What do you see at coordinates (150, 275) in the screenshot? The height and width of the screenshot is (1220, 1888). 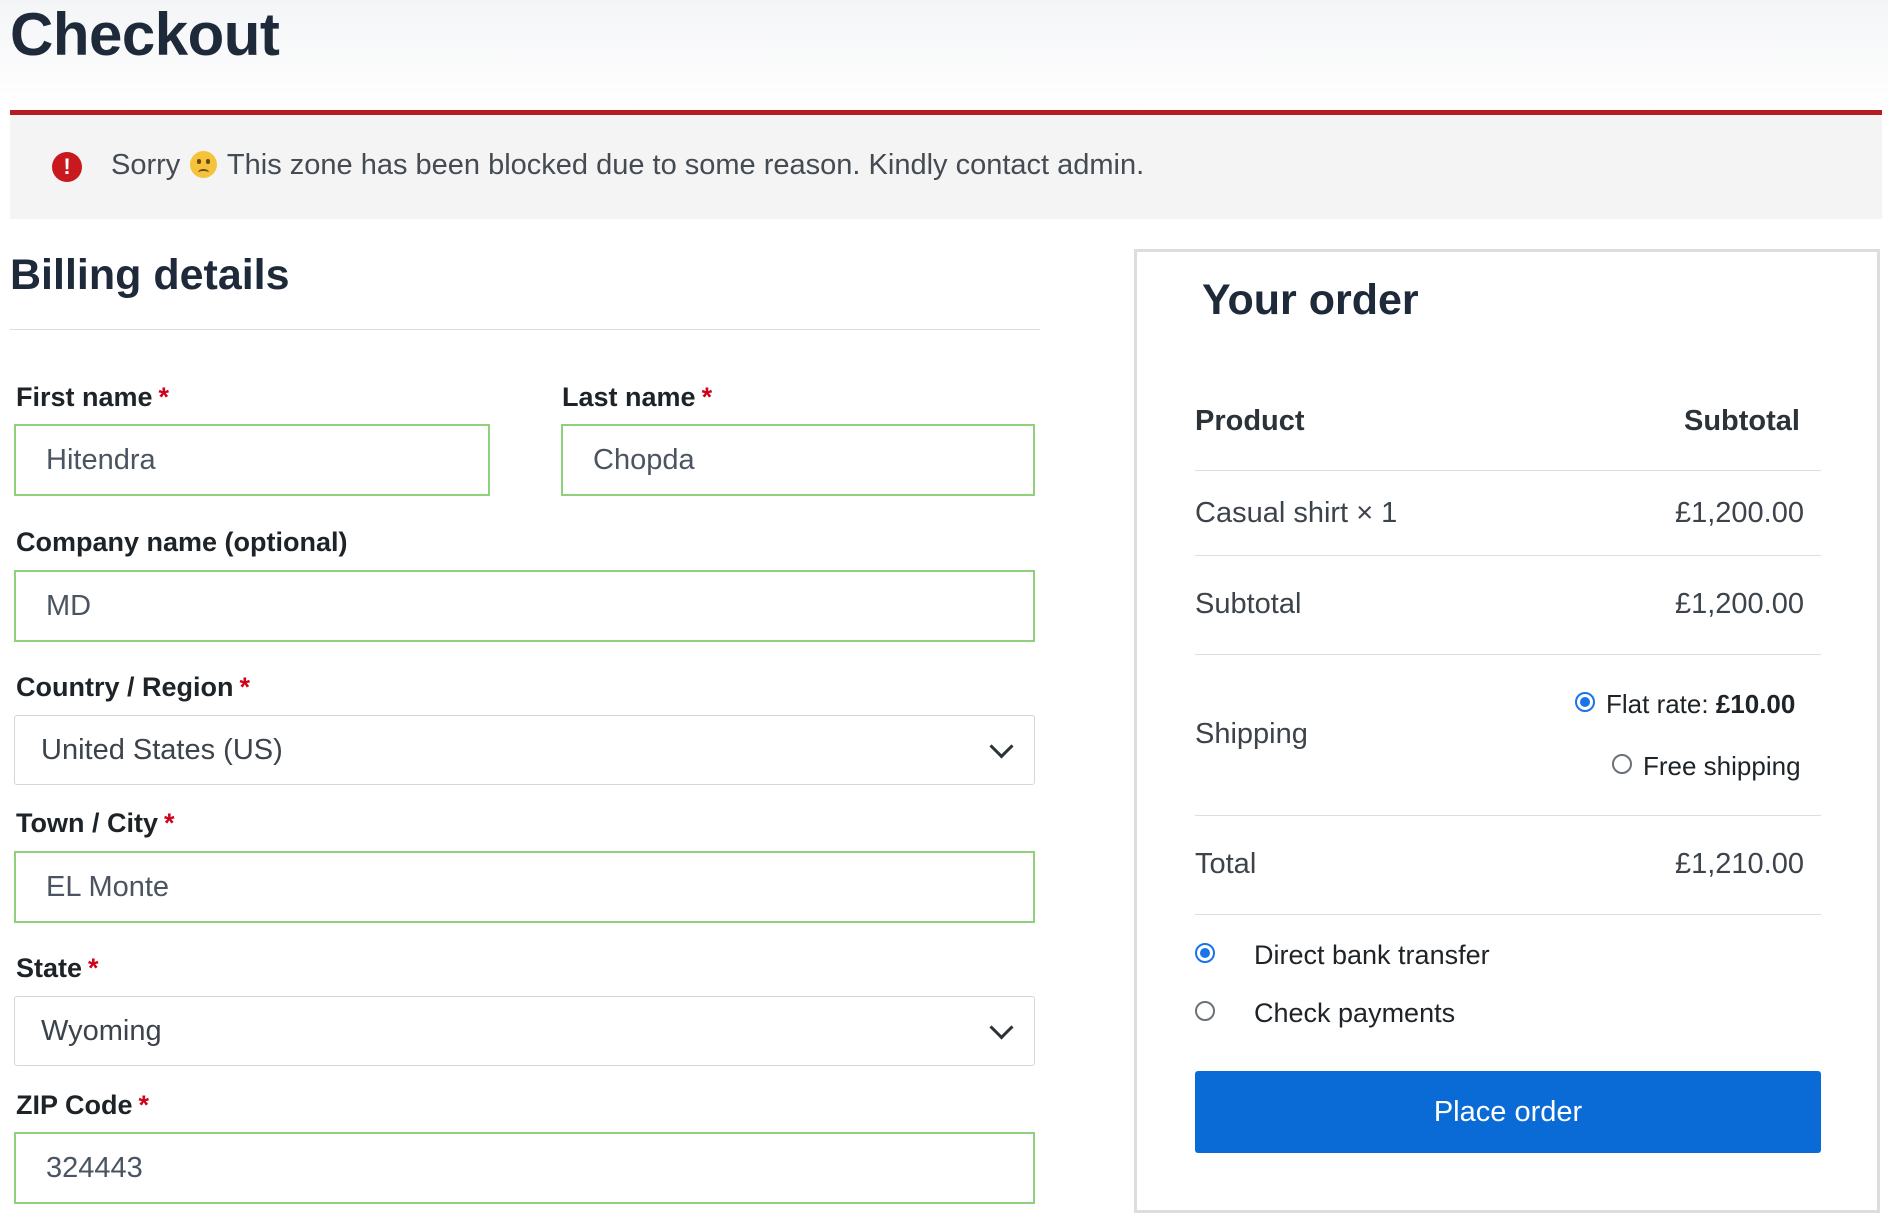 I see `billing-details-heading: Billing details` at bounding box center [150, 275].